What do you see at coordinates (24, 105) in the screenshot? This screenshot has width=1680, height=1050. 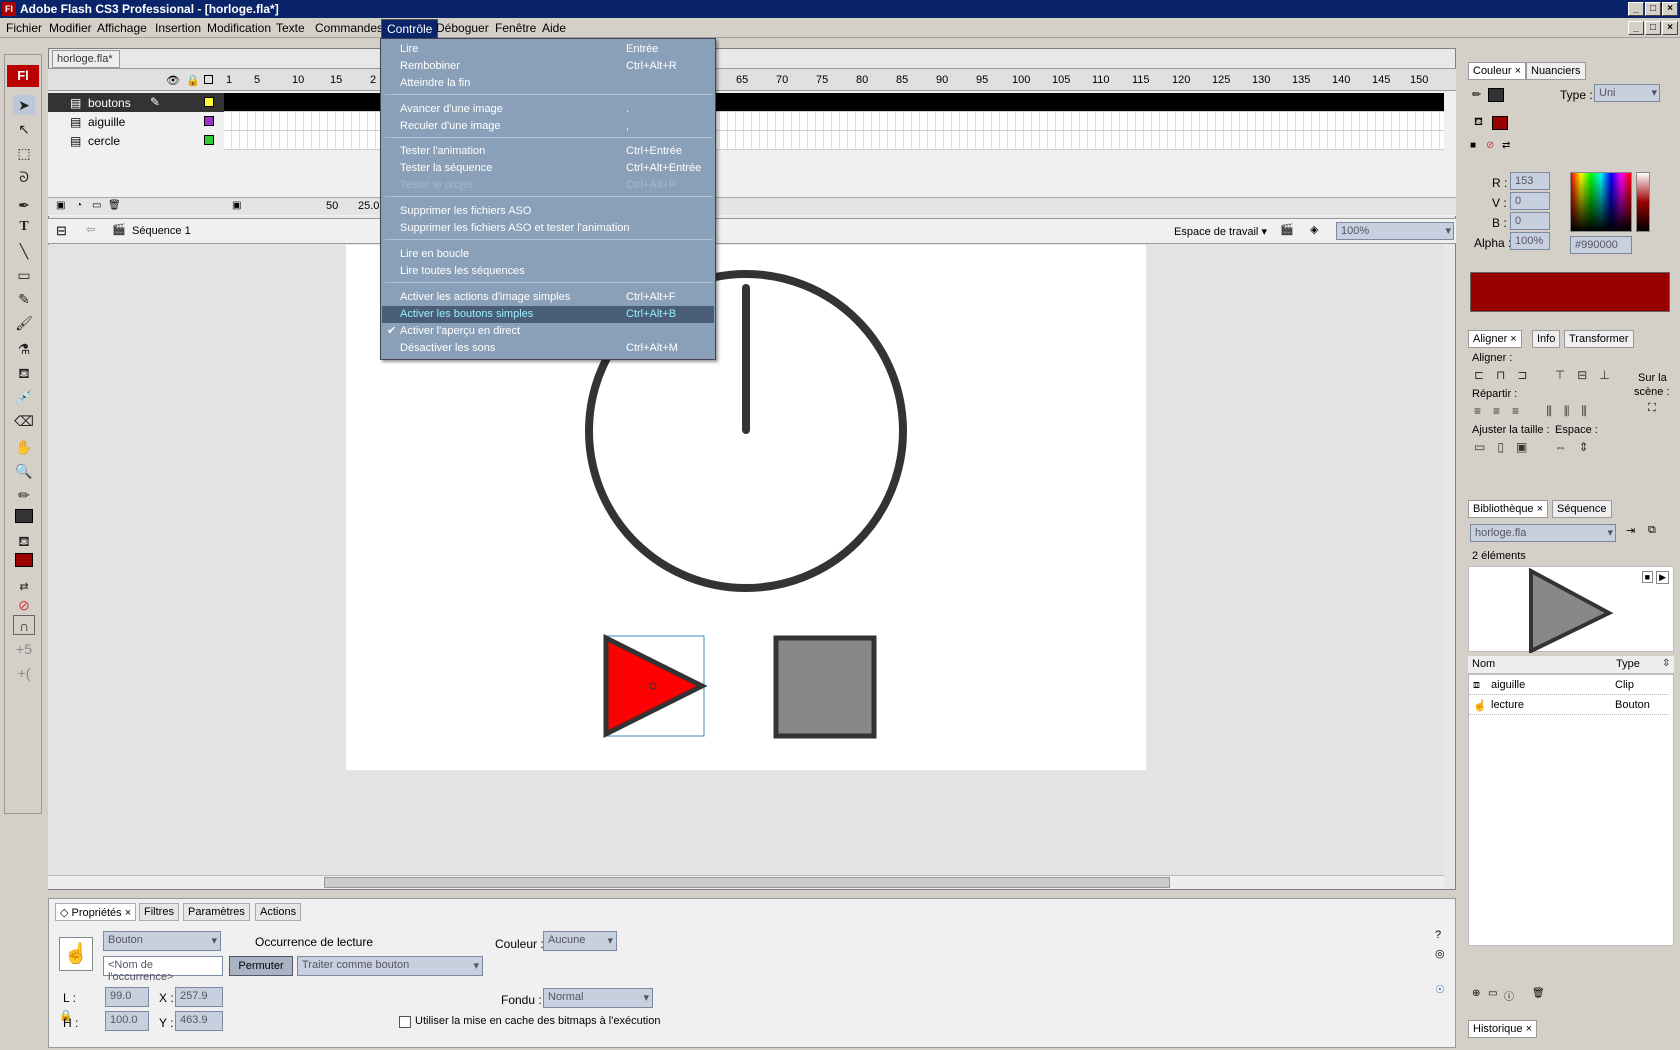 I see `selection-tool-icon: ➤` at bounding box center [24, 105].